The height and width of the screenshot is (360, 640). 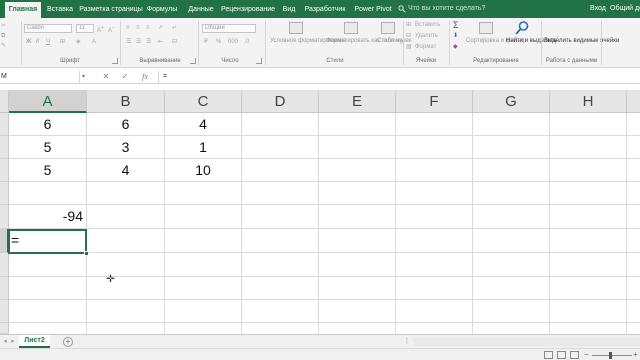 I want to click on column-header-g: G, so click(x=511, y=101).